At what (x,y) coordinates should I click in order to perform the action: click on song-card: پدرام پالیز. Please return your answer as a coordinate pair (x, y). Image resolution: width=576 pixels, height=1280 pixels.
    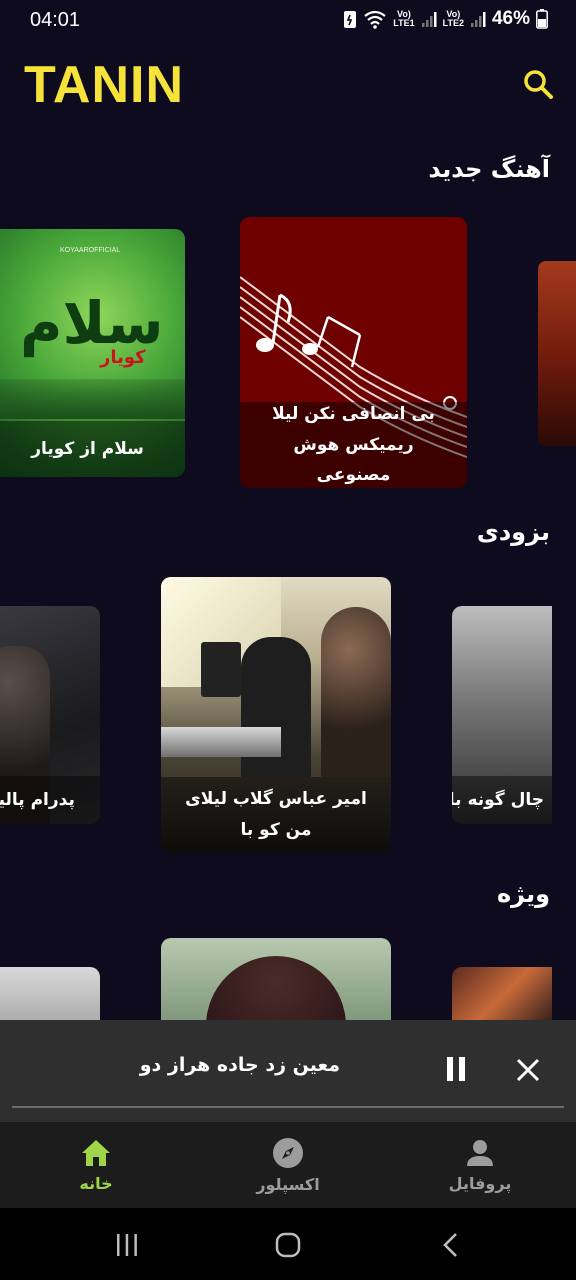
    Looking at the image, I should click on (50, 715).